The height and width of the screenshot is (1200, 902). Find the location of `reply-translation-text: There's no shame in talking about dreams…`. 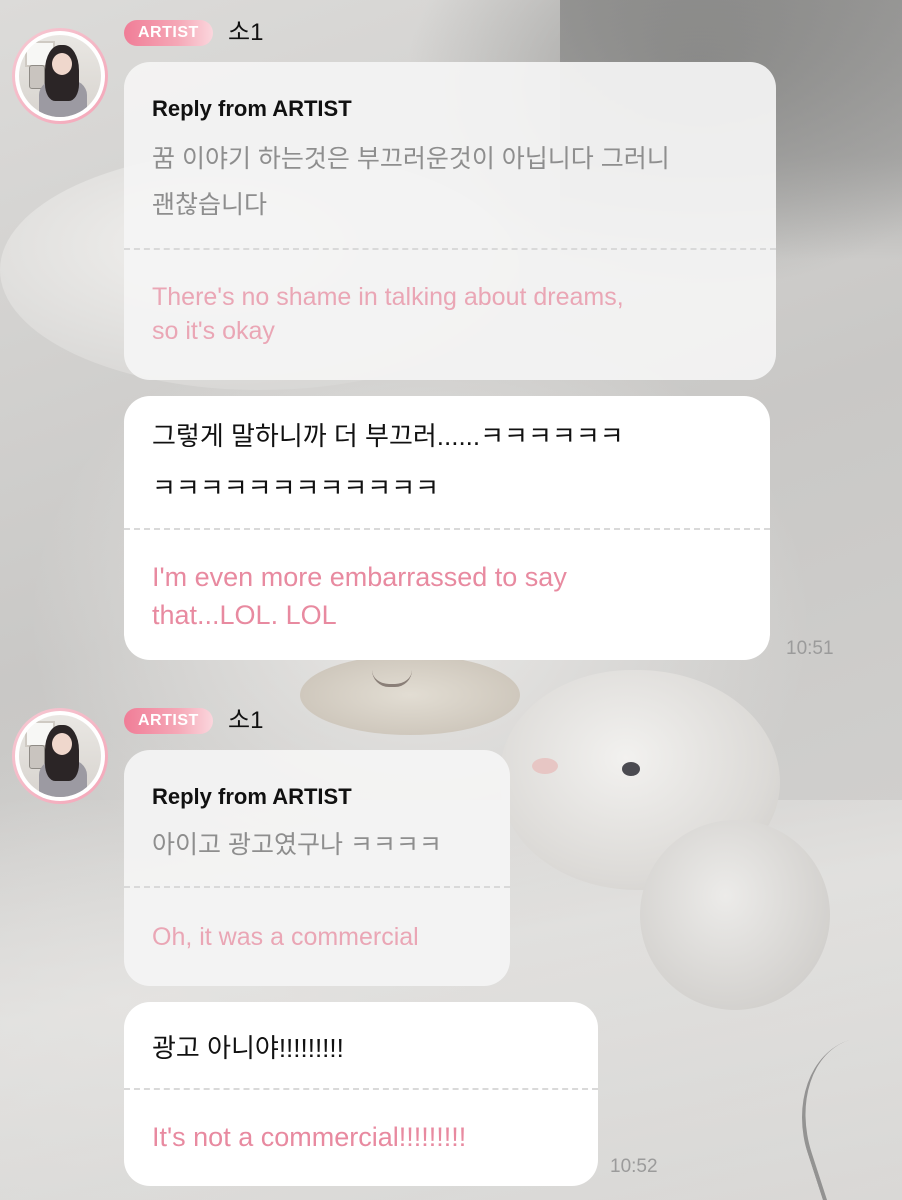

reply-translation-text: There's no shame in talking about dreams… is located at coordinates (388, 314).